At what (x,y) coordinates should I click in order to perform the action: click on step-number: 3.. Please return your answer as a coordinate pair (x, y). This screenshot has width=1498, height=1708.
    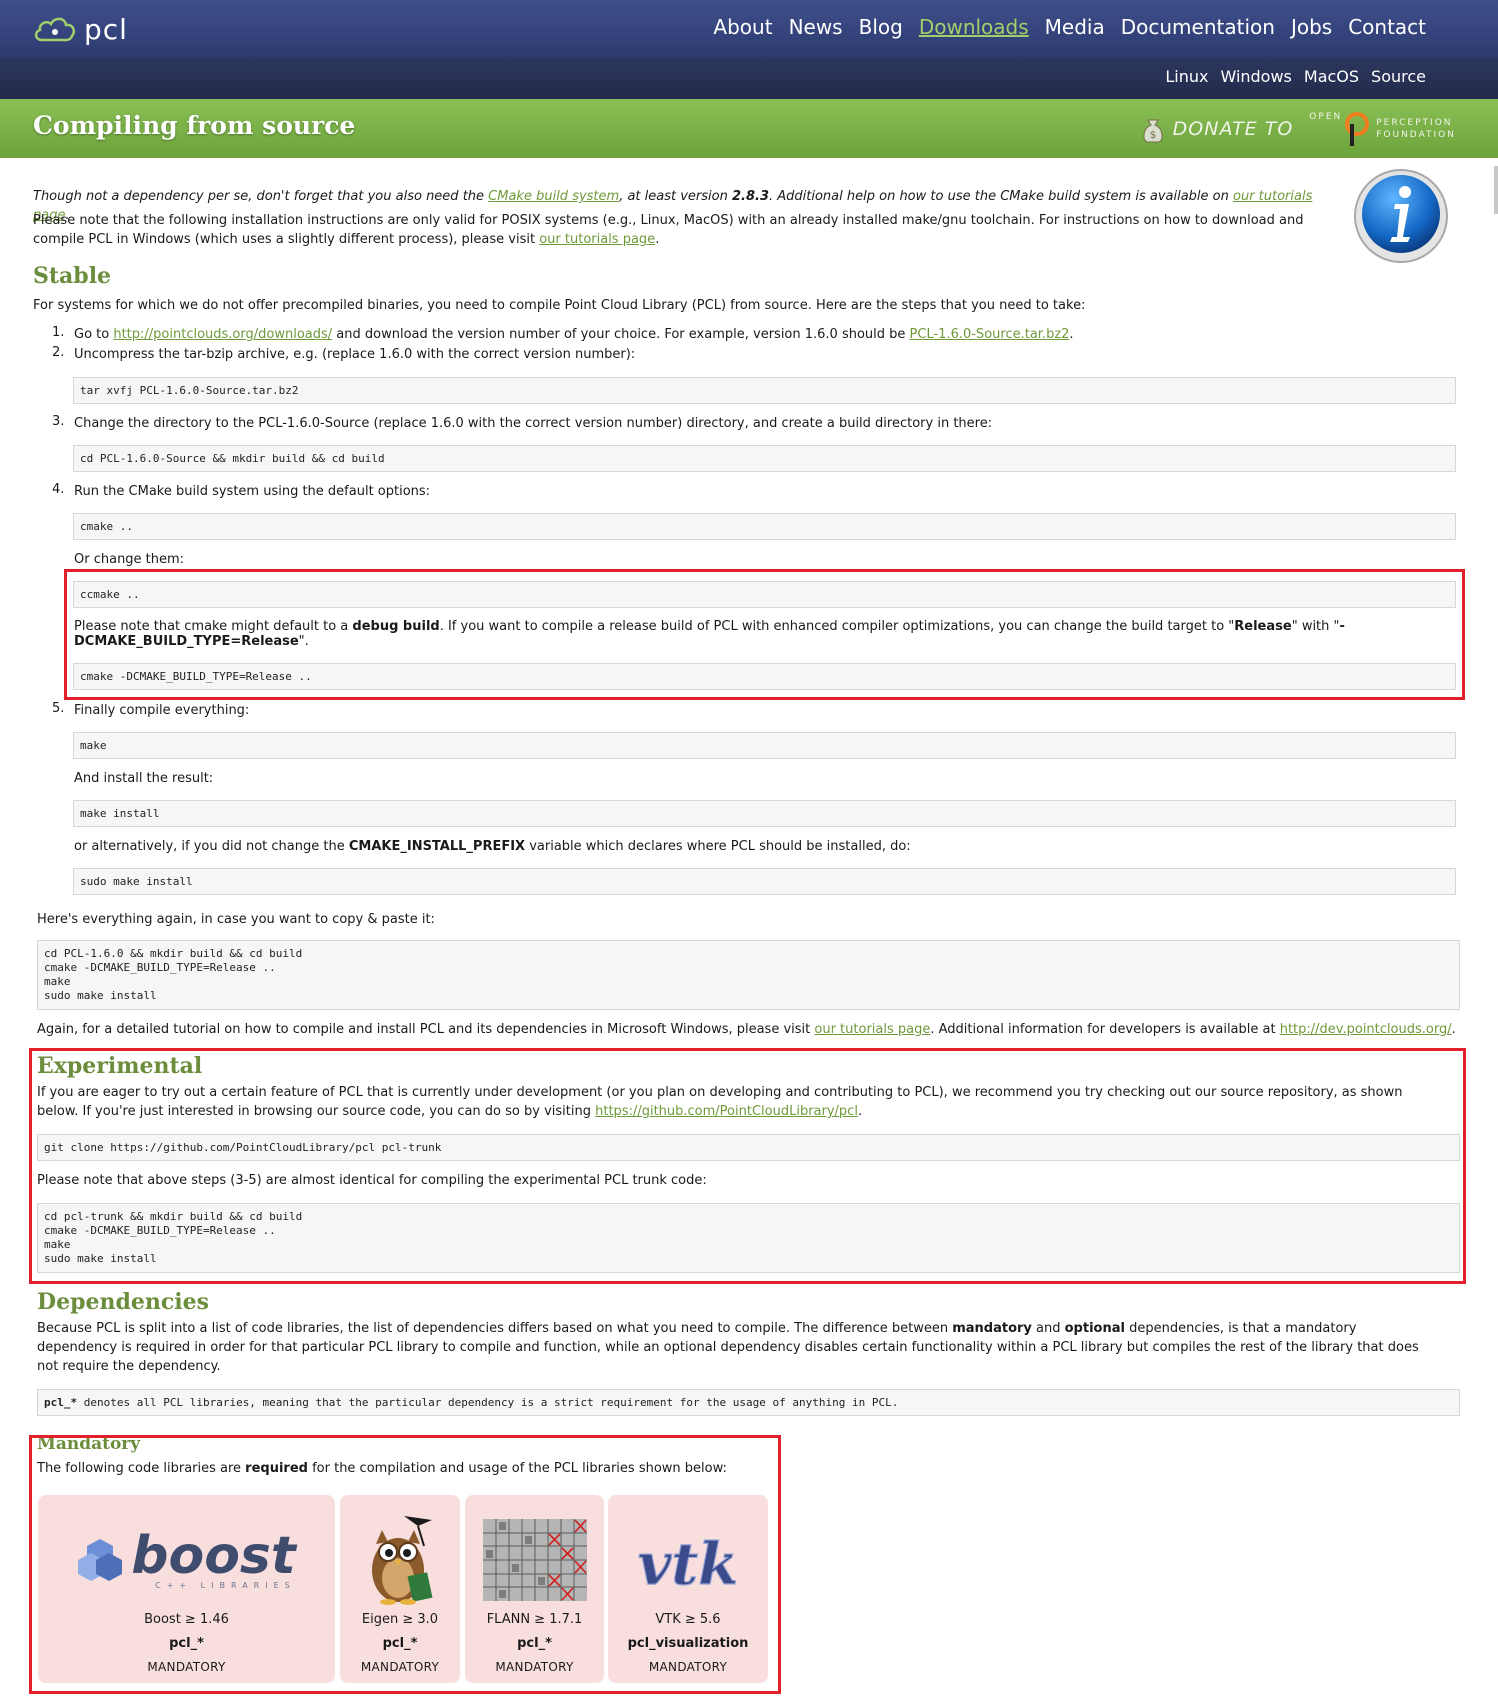
    Looking at the image, I should click on (58, 421).